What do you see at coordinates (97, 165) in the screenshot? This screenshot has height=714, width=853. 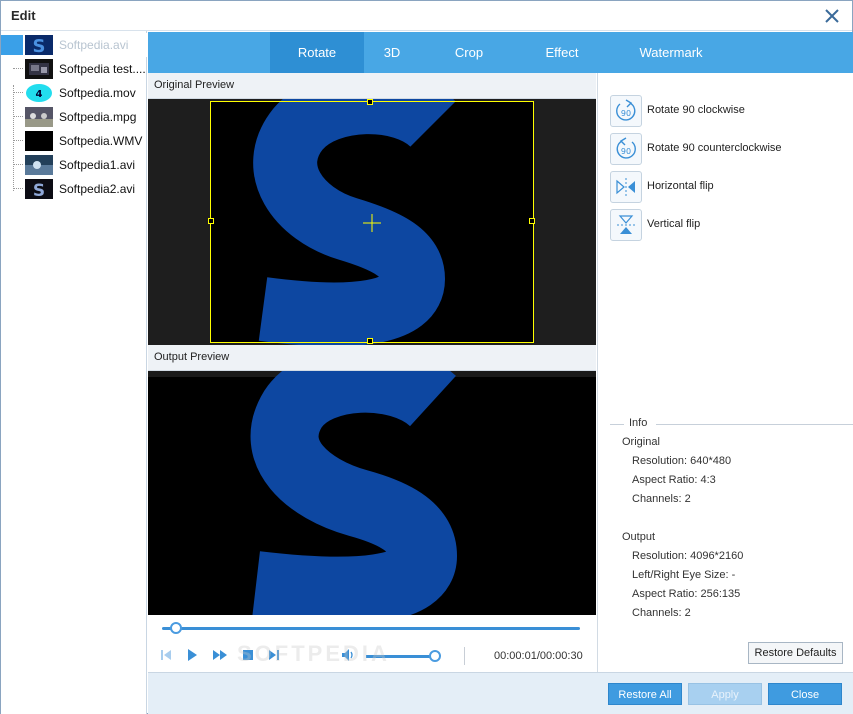 I see `file-name: Softpedia1.avi` at bounding box center [97, 165].